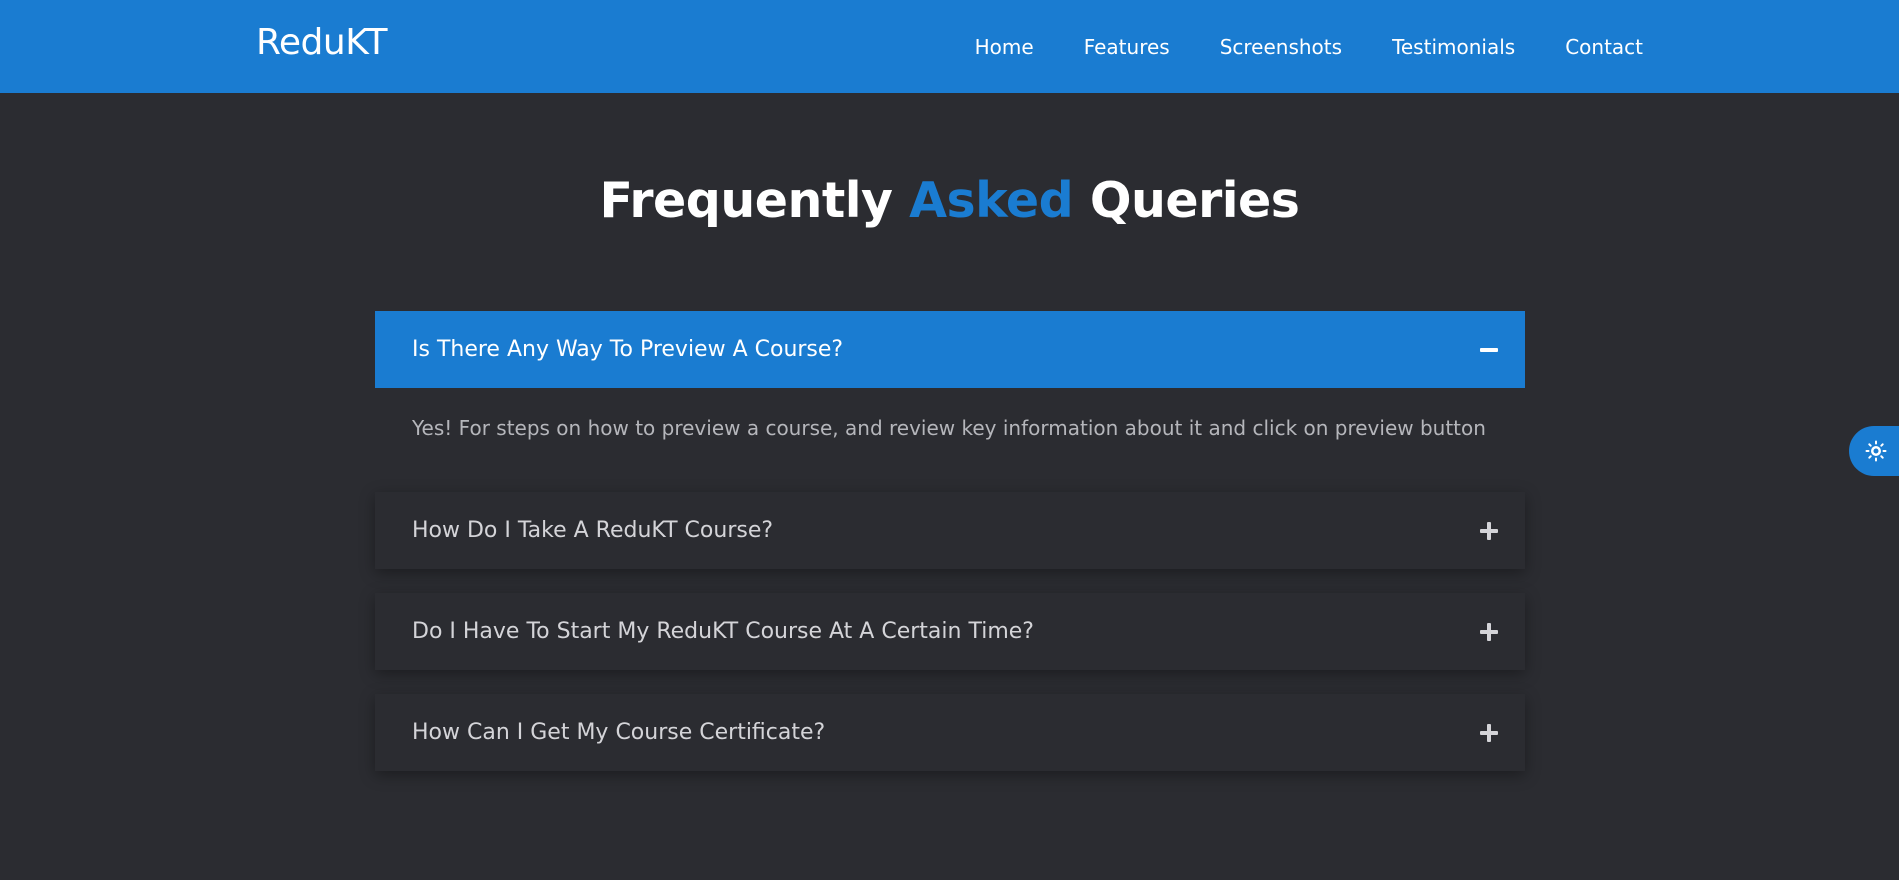  I want to click on faq-header-certificate: How Can I Get My Course Certificate?, so click(950, 732).